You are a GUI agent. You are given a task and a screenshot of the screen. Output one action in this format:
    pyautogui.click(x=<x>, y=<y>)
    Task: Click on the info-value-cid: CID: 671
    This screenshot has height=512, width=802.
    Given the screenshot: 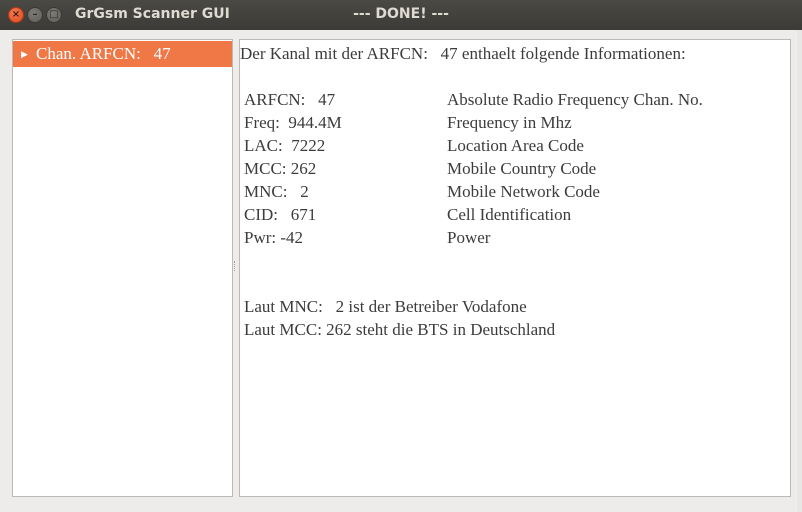 What is the action you would take?
    pyautogui.click(x=280, y=214)
    